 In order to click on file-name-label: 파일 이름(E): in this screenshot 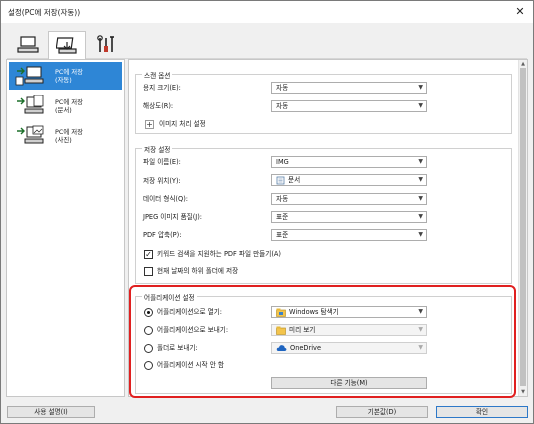, I will do `click(162, 162)`.